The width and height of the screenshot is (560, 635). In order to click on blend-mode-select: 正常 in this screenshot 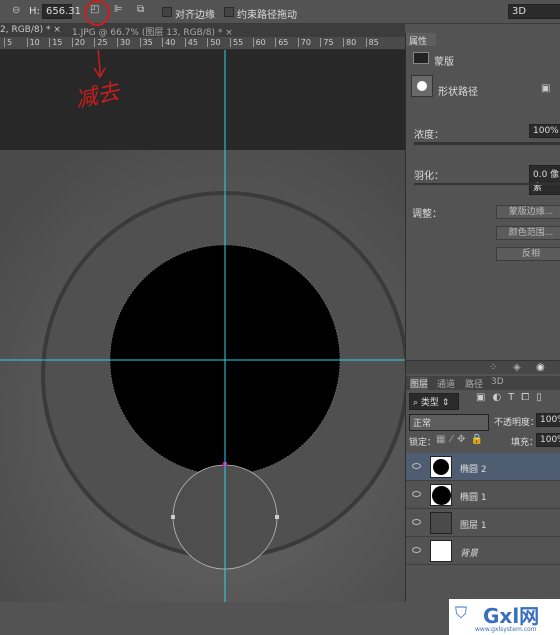, I will do `click(449, 422)`.